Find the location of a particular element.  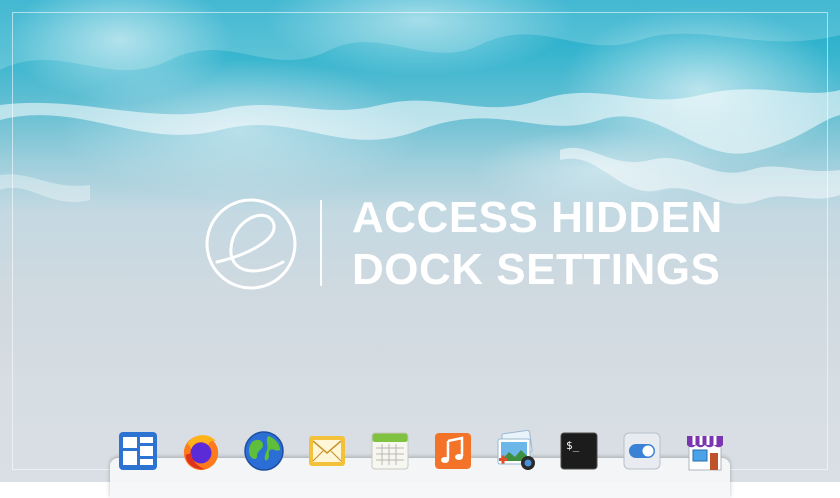

dock-item-appcenter is located at coordinates (705, 451).